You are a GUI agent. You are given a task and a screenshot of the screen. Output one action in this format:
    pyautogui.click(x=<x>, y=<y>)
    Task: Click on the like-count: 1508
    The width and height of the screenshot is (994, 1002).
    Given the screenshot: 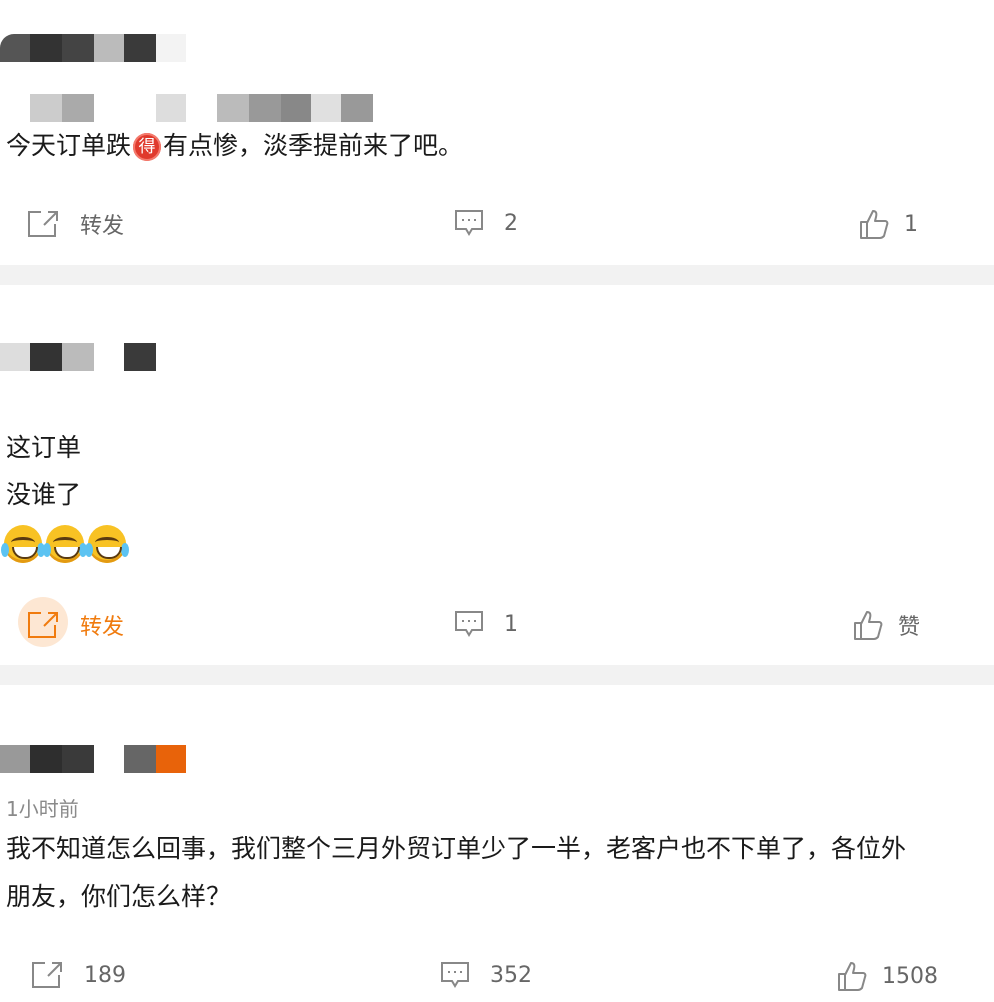 What is the action you would take?
    pyautogui.click(x=910, y=976)
    